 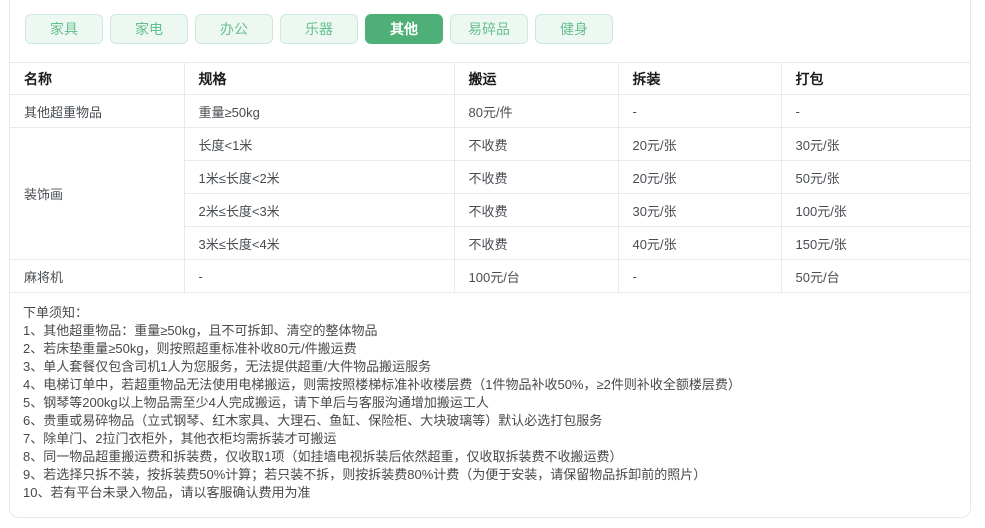 What do you see at coordinates (700, 243) in the screenshot?
I see `table-cell: 40元/张` at bounding box center [700, 243].